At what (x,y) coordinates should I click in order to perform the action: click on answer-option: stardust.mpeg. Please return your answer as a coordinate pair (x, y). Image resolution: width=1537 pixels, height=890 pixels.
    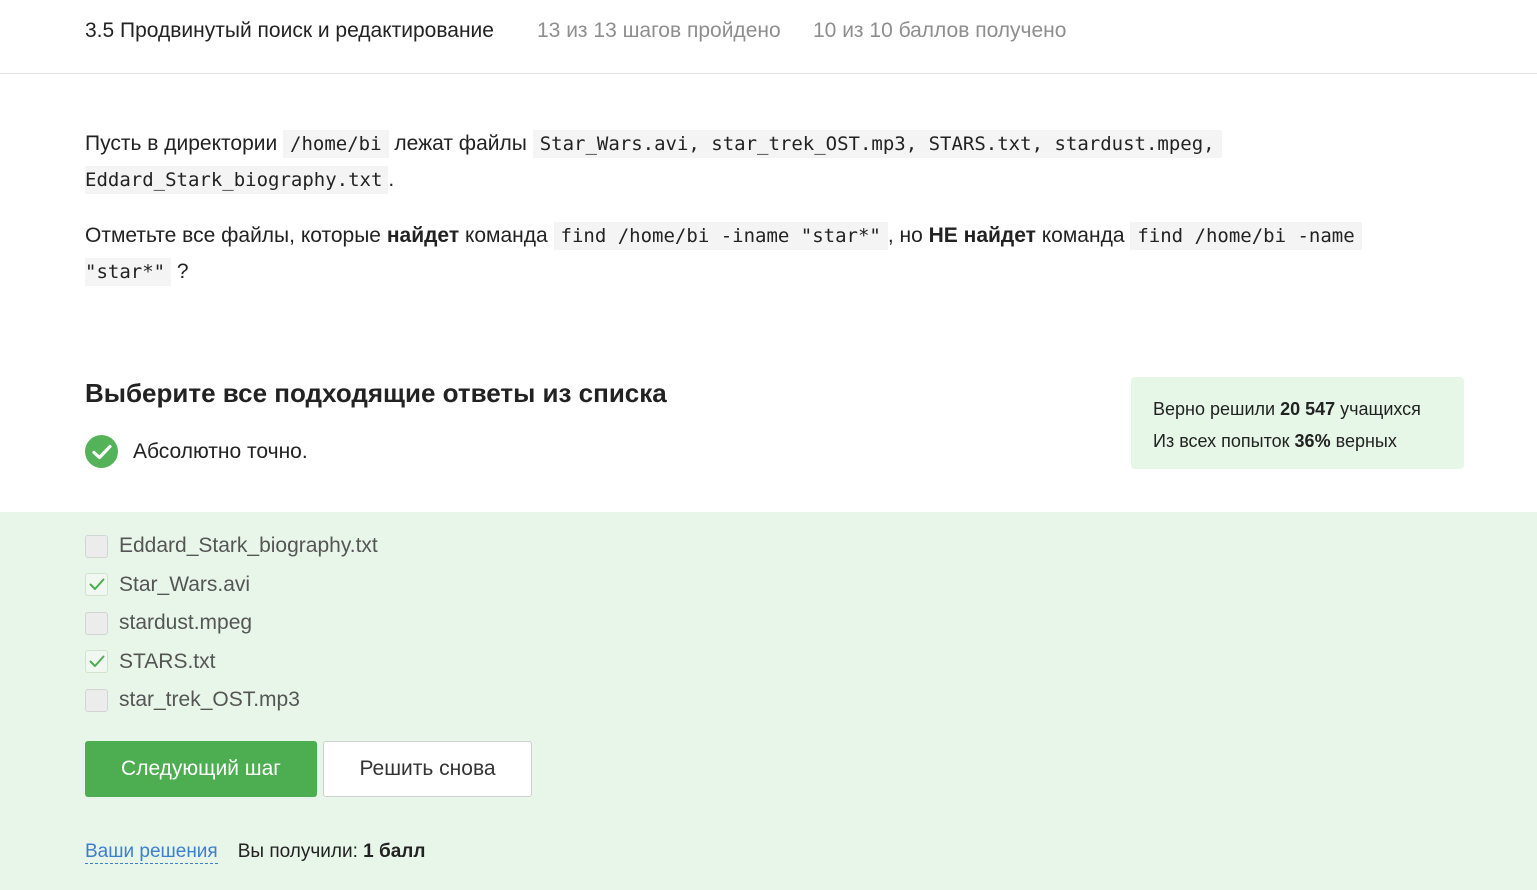
    Looking at the image, I should click on (231, 623).